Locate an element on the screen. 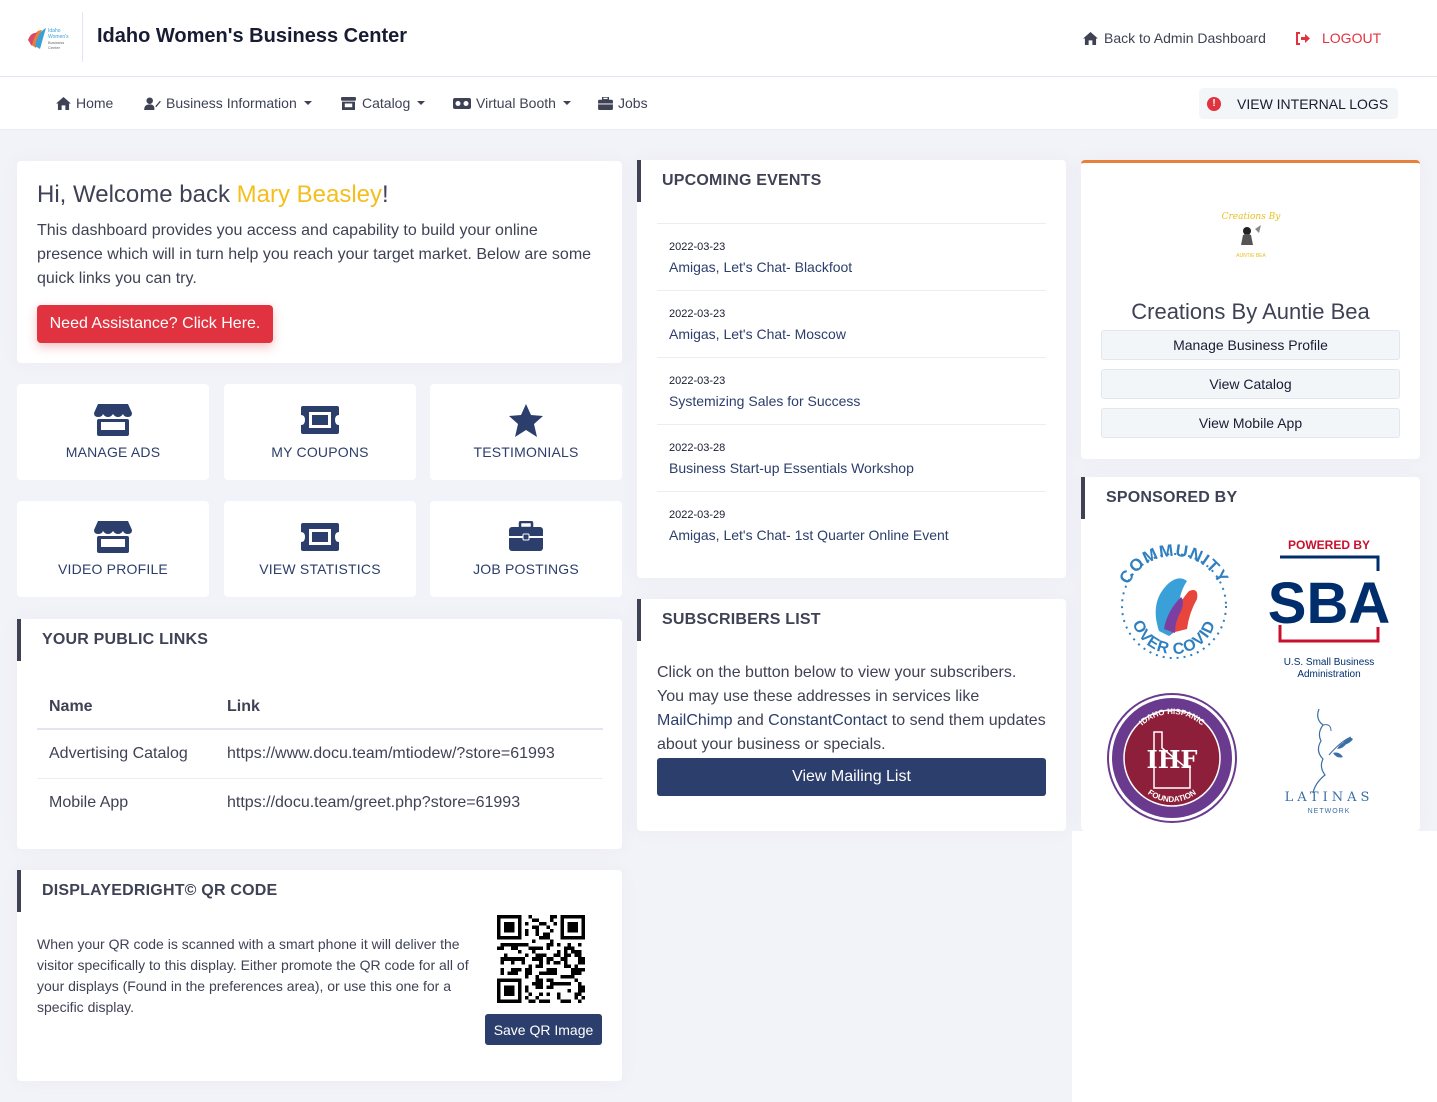 This screenshot has height=1102, width=1437. manage-ads-tile: MANAGE ADS is located at coordinates (113, 432).